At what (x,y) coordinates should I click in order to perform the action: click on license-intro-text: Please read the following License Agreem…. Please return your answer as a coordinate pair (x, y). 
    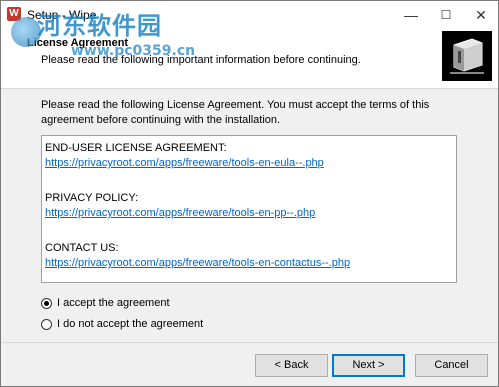
    Looking at the image, I should click on (235, 112).